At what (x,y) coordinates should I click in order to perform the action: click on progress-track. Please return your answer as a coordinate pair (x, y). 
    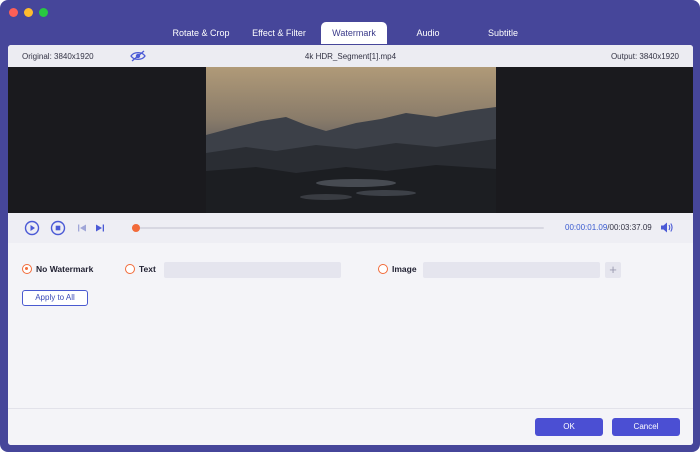
    Looking at the image, I should click on (338, 228).